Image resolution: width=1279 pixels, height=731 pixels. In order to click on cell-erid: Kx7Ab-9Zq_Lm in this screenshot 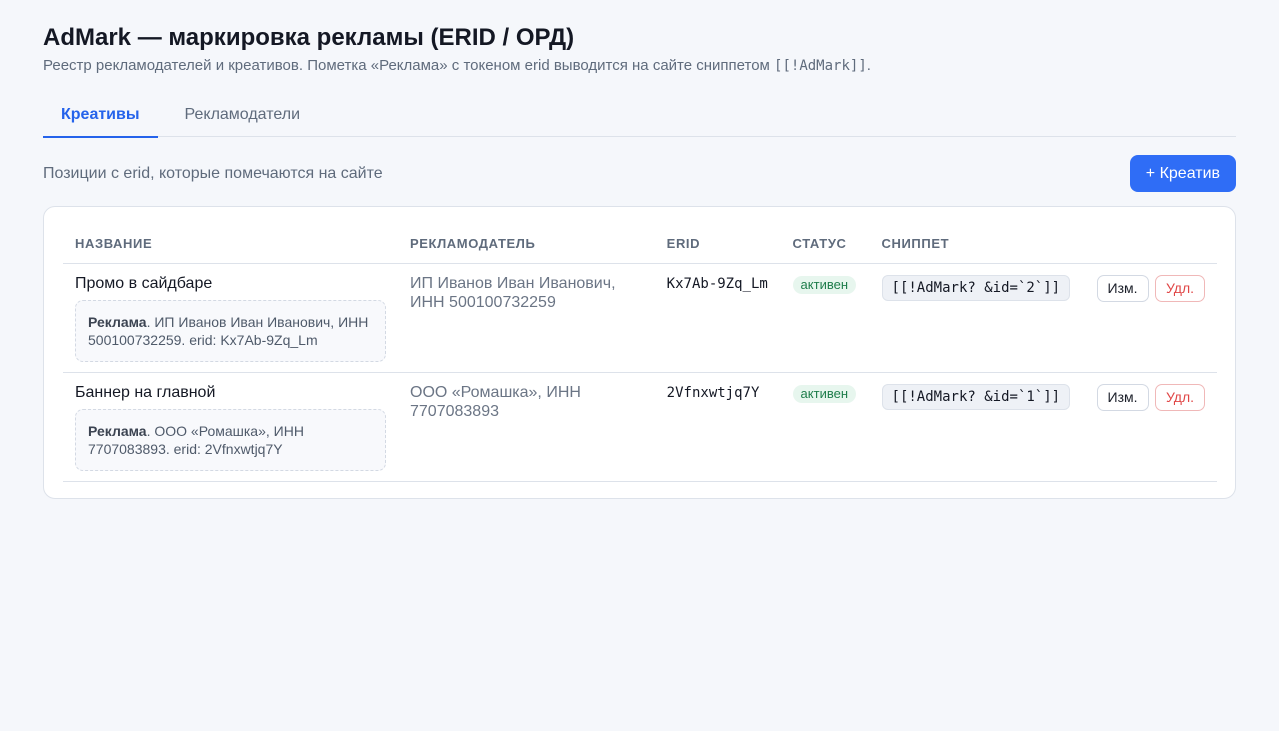, I will do `click(717, 318)`.